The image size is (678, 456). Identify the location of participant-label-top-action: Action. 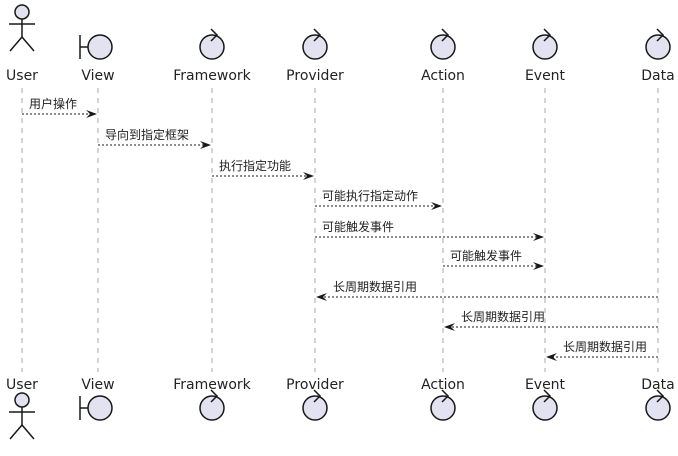
(443, 76).